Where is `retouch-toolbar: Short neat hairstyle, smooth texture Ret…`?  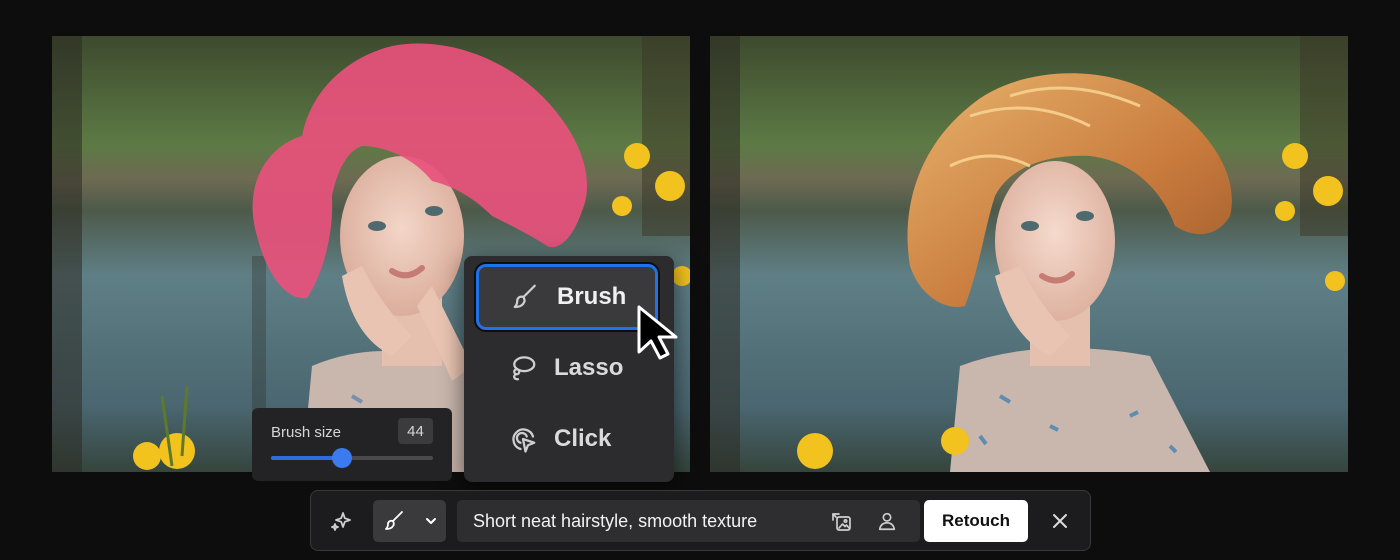 retouch-toolbar: Short neat hairstyle, smooth texture Ret… is located at coordinates (700, 520).